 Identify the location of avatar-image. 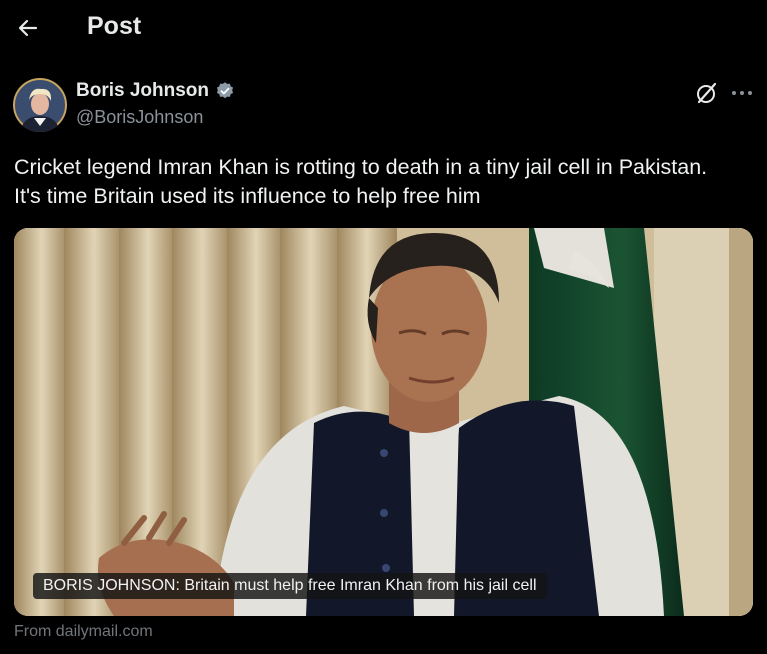
(40, 105).